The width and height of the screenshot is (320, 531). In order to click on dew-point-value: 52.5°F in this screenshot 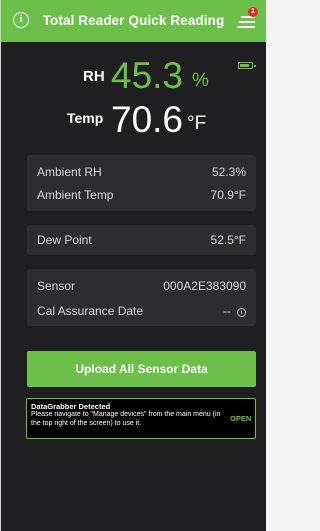, I will do `click(228, 240)`.